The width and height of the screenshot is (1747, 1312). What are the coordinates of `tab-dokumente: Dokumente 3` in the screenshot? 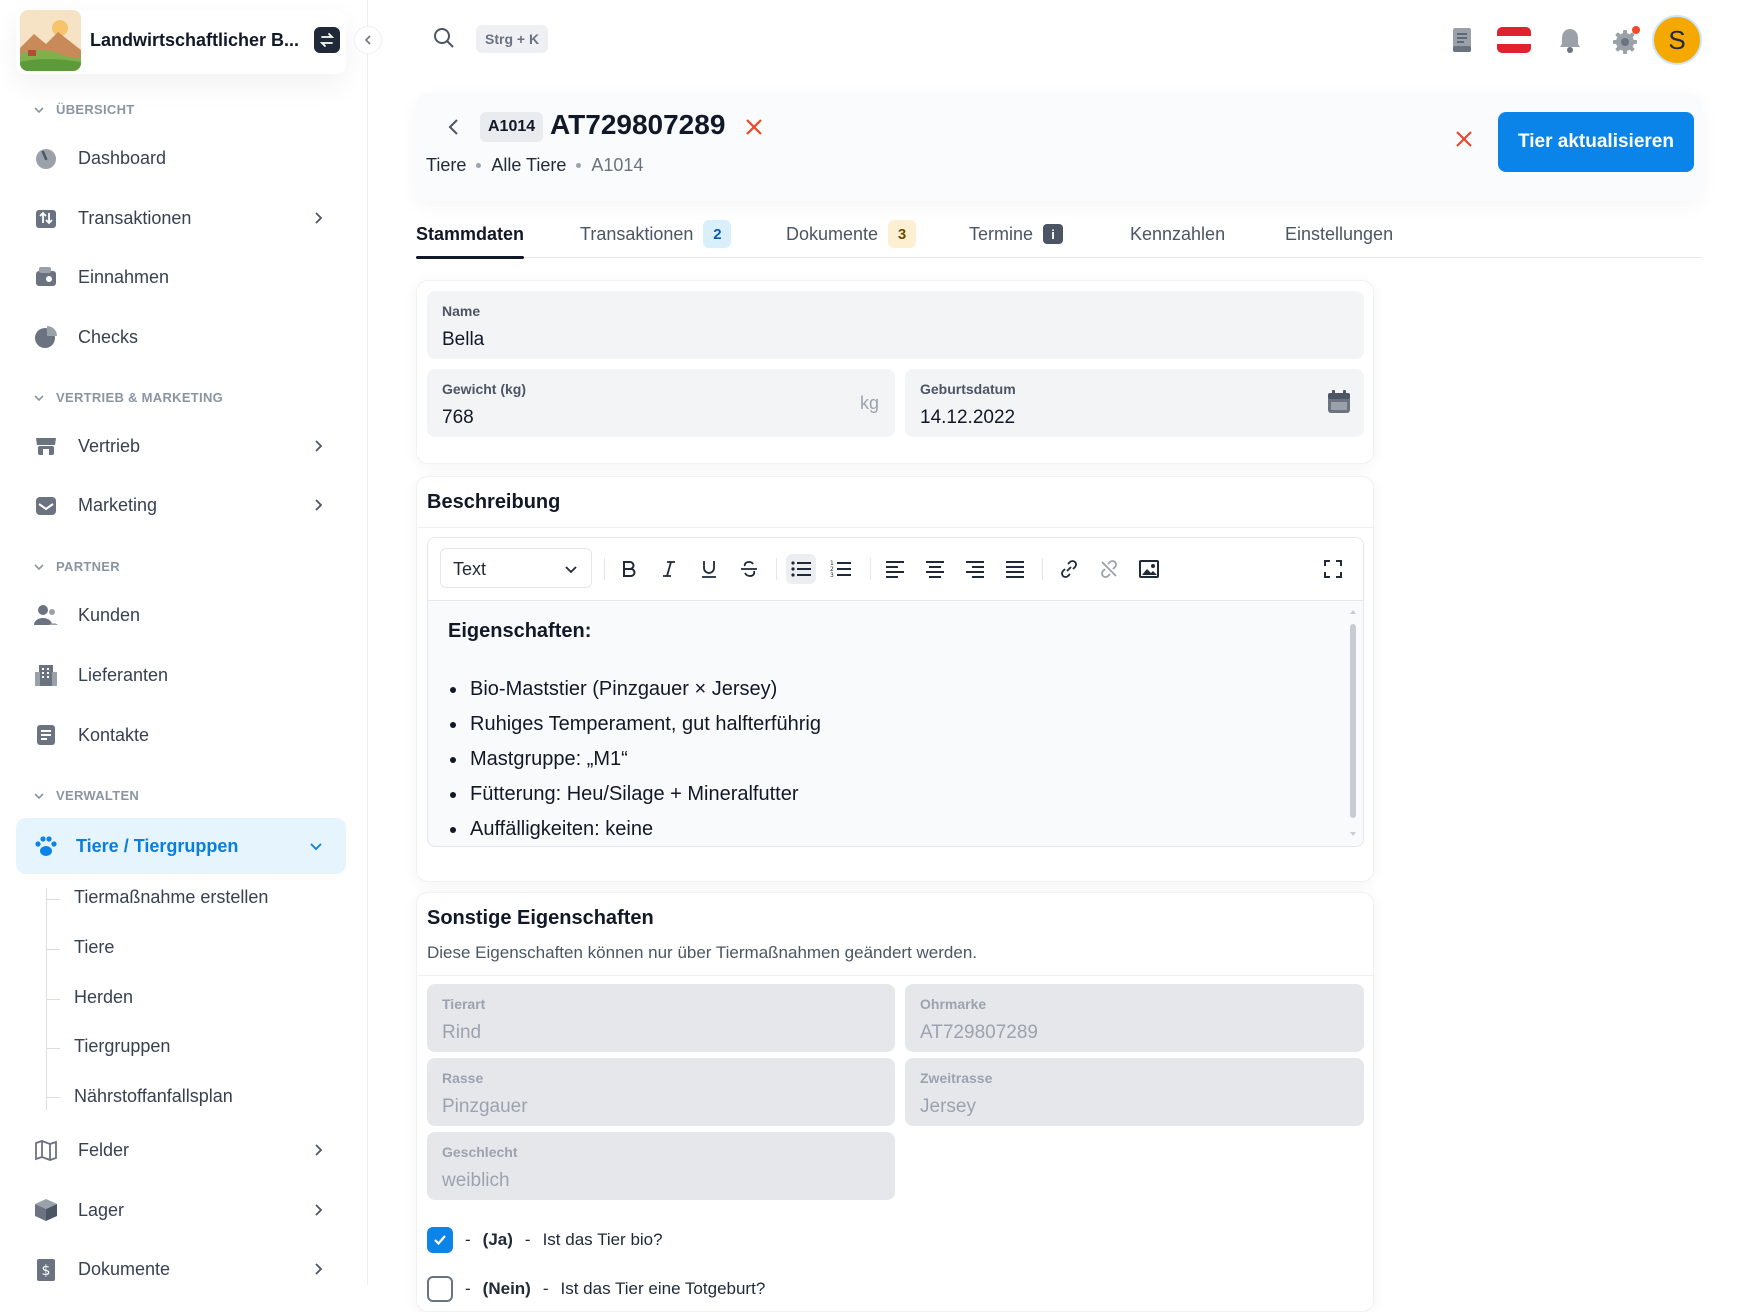 It's located at (851, 234).